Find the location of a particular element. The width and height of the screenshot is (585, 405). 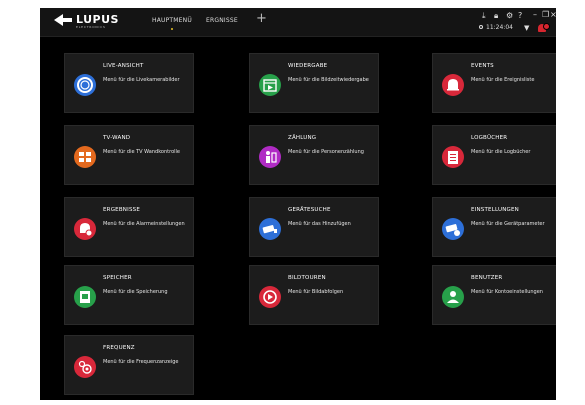

menu-tile-frequenz: FREQUENZ Menü für die Frequenzanzeige is located at coordinates (129, 365).